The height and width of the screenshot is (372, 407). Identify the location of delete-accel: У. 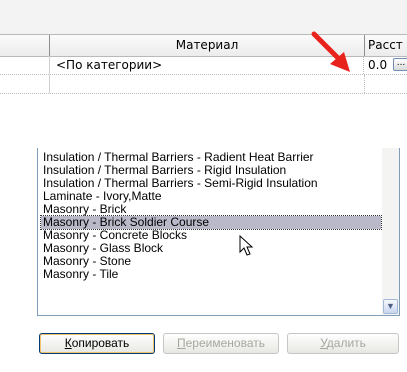
(323, 343).